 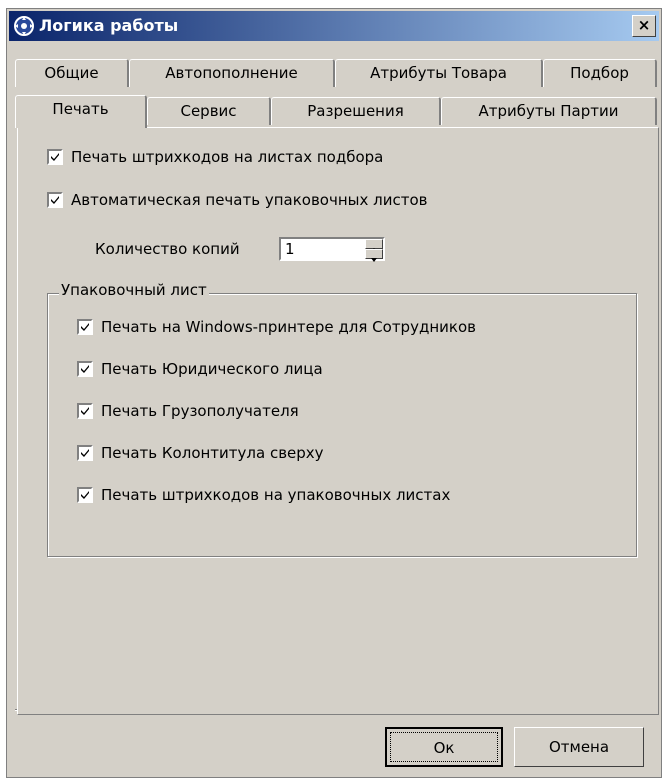 What do you see at coordinates (212, 369) in the screenshot?
I see `checkbox-label: Печать Юридического лица` at bounding box center [212, 369].